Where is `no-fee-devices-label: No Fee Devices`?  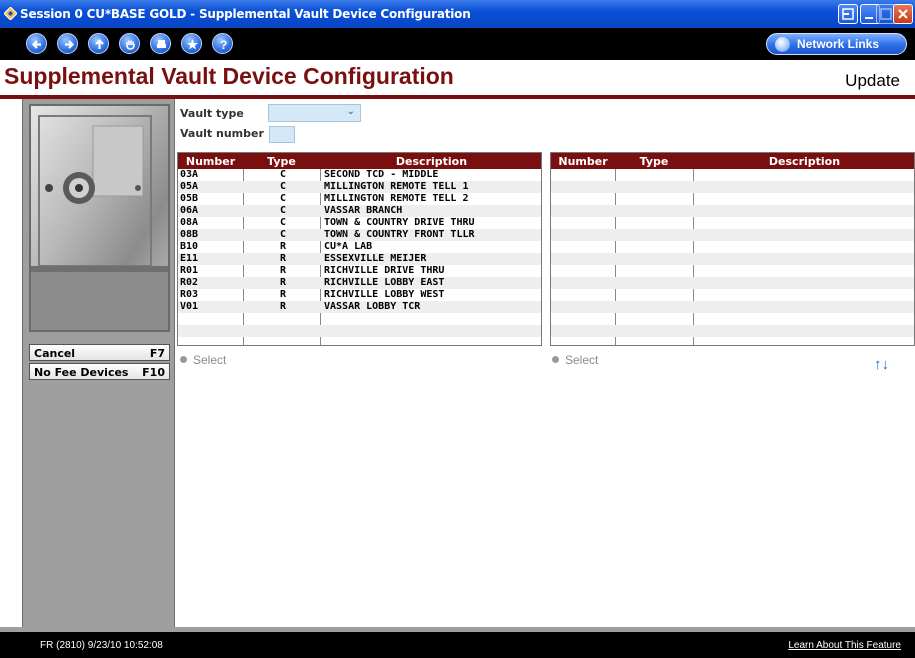 no-fee-devices-label: No Fee Devices is located at coordinates (81, 372).